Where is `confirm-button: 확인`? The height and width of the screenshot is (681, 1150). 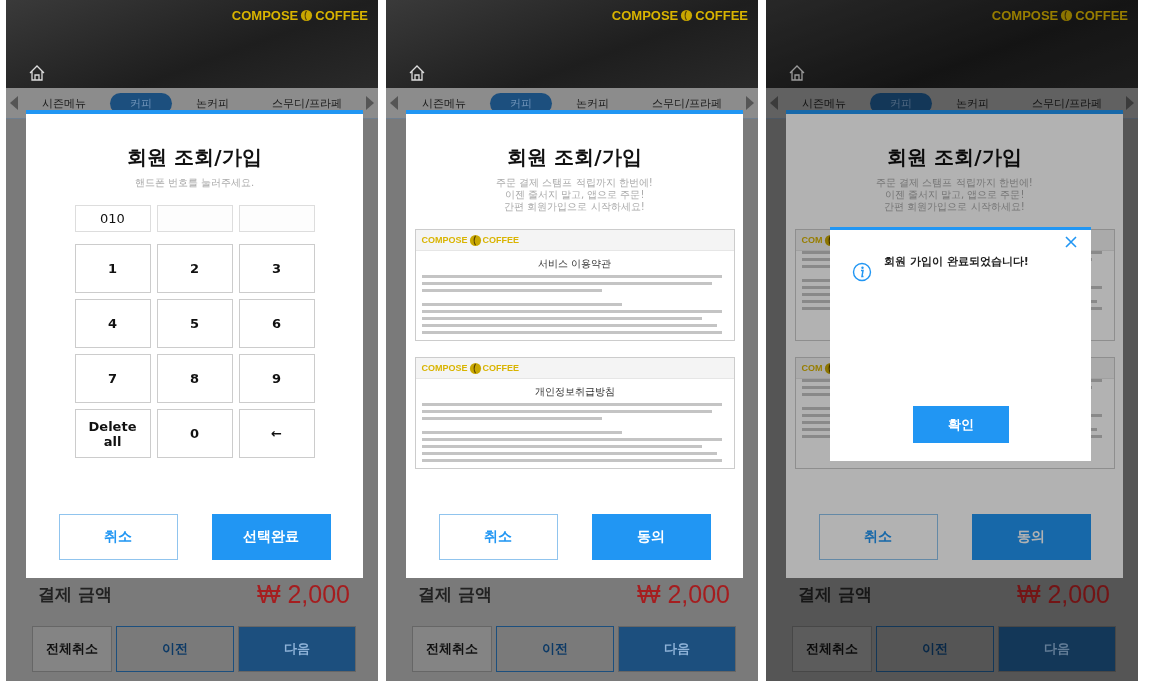 confirm-button: 확인 is located at coordinates (960, 424).